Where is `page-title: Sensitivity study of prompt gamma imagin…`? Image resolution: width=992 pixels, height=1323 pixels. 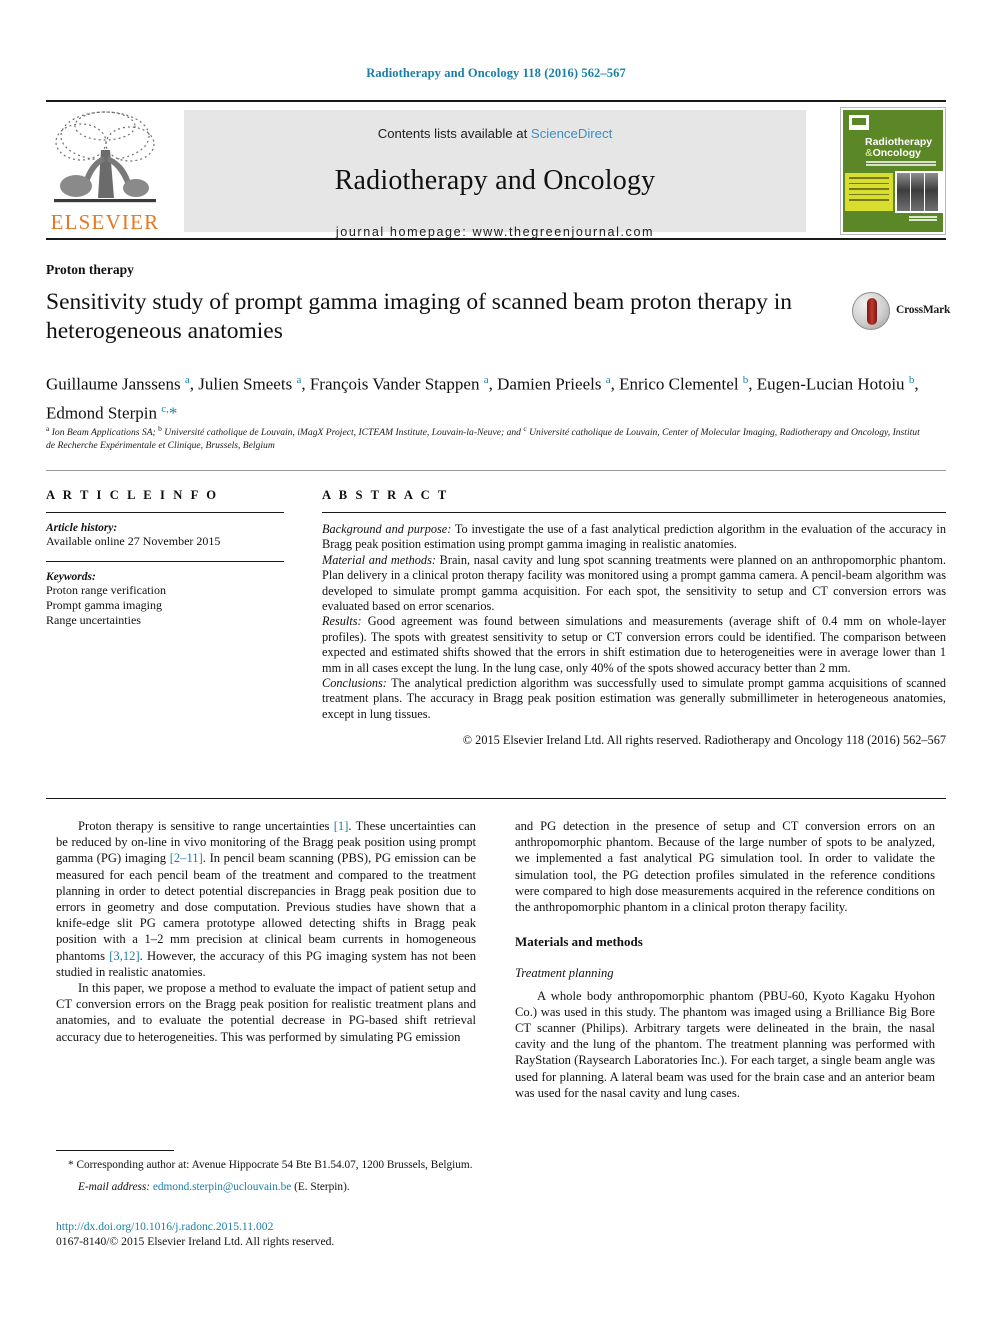
page-title: Sensitivity study of prompt gamma imagin… is located at coordinates (419, 316).